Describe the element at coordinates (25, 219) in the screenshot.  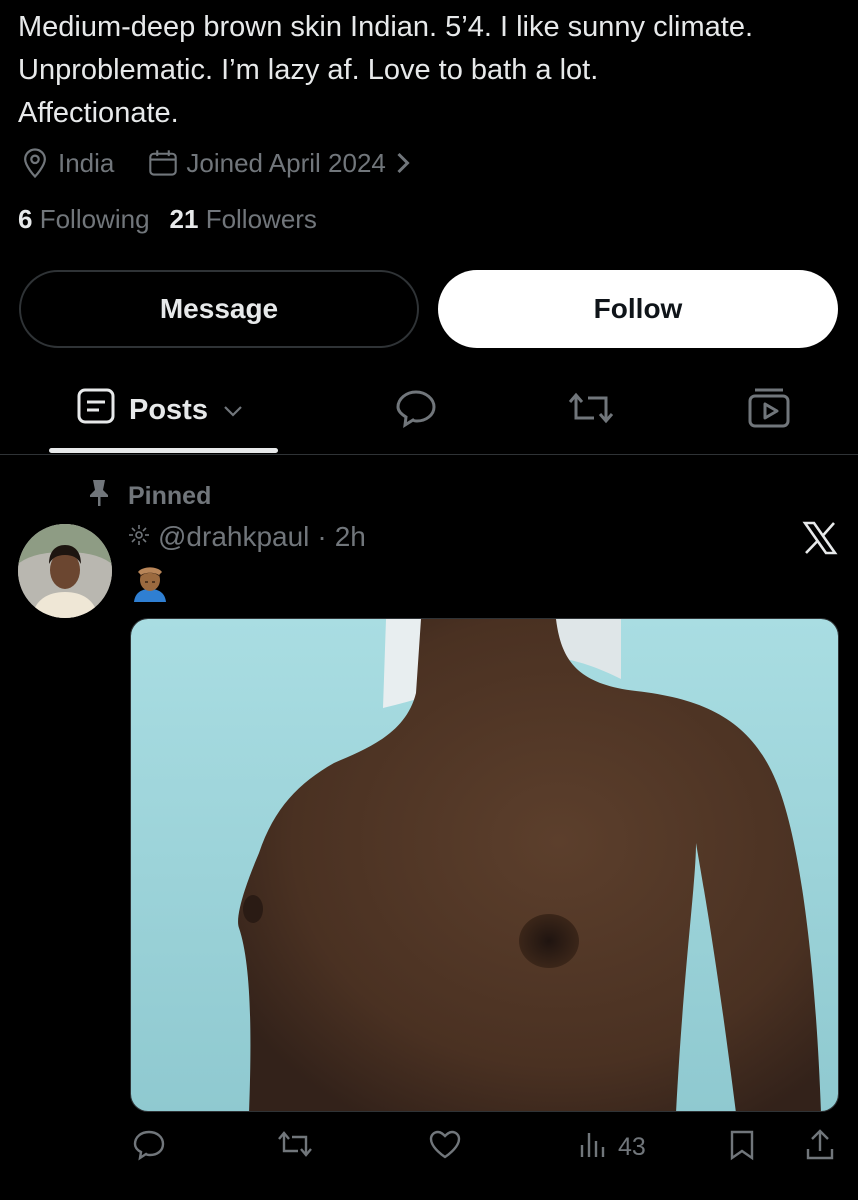
I see `following-count: 6` at that location.